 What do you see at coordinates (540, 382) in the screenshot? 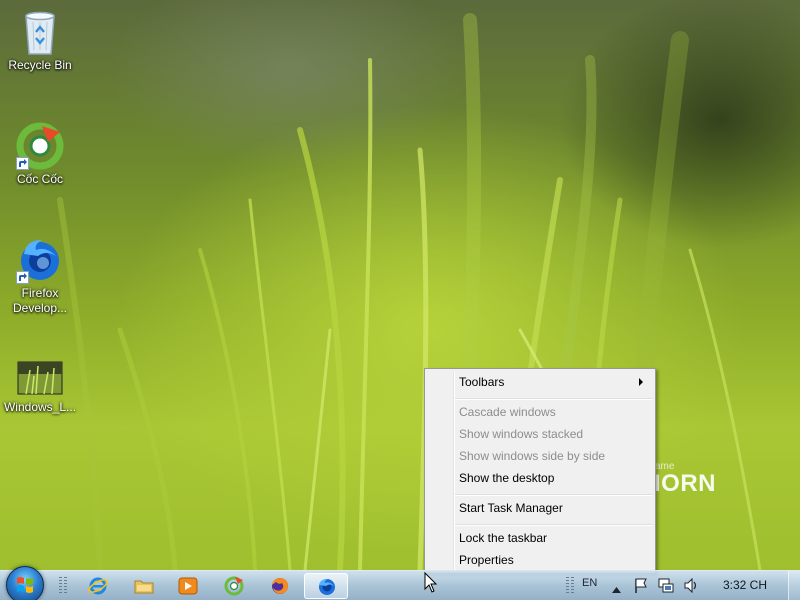
I see `menu-item-toolbars: Toolbars` at bounding box center [540, 382].